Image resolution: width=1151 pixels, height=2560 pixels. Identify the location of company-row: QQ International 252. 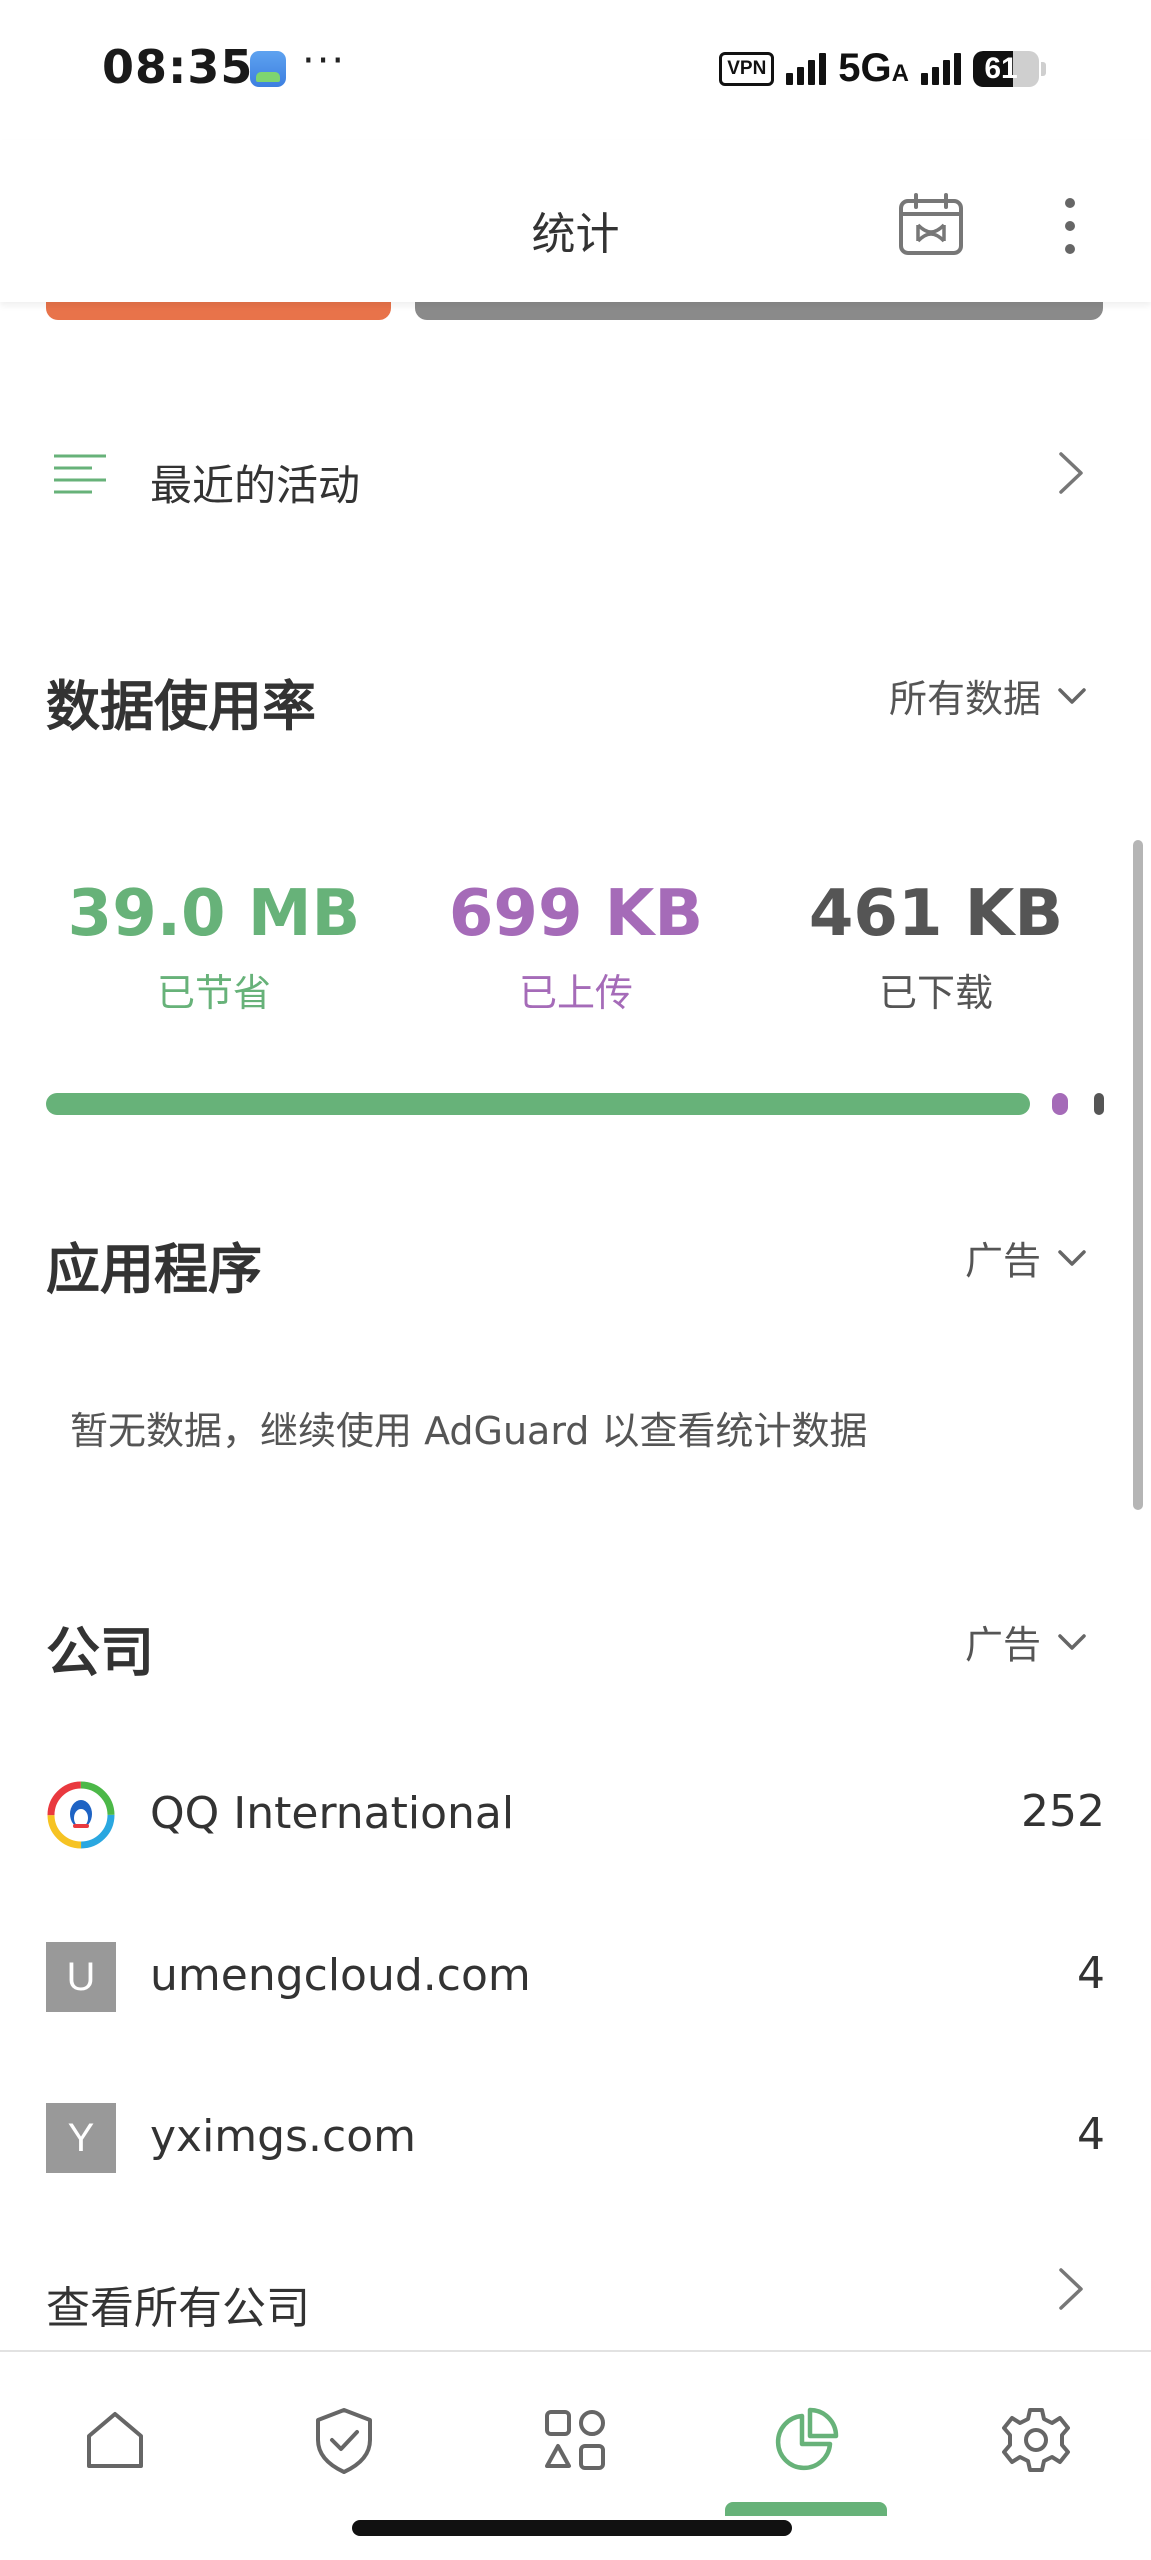
(575, 1810).